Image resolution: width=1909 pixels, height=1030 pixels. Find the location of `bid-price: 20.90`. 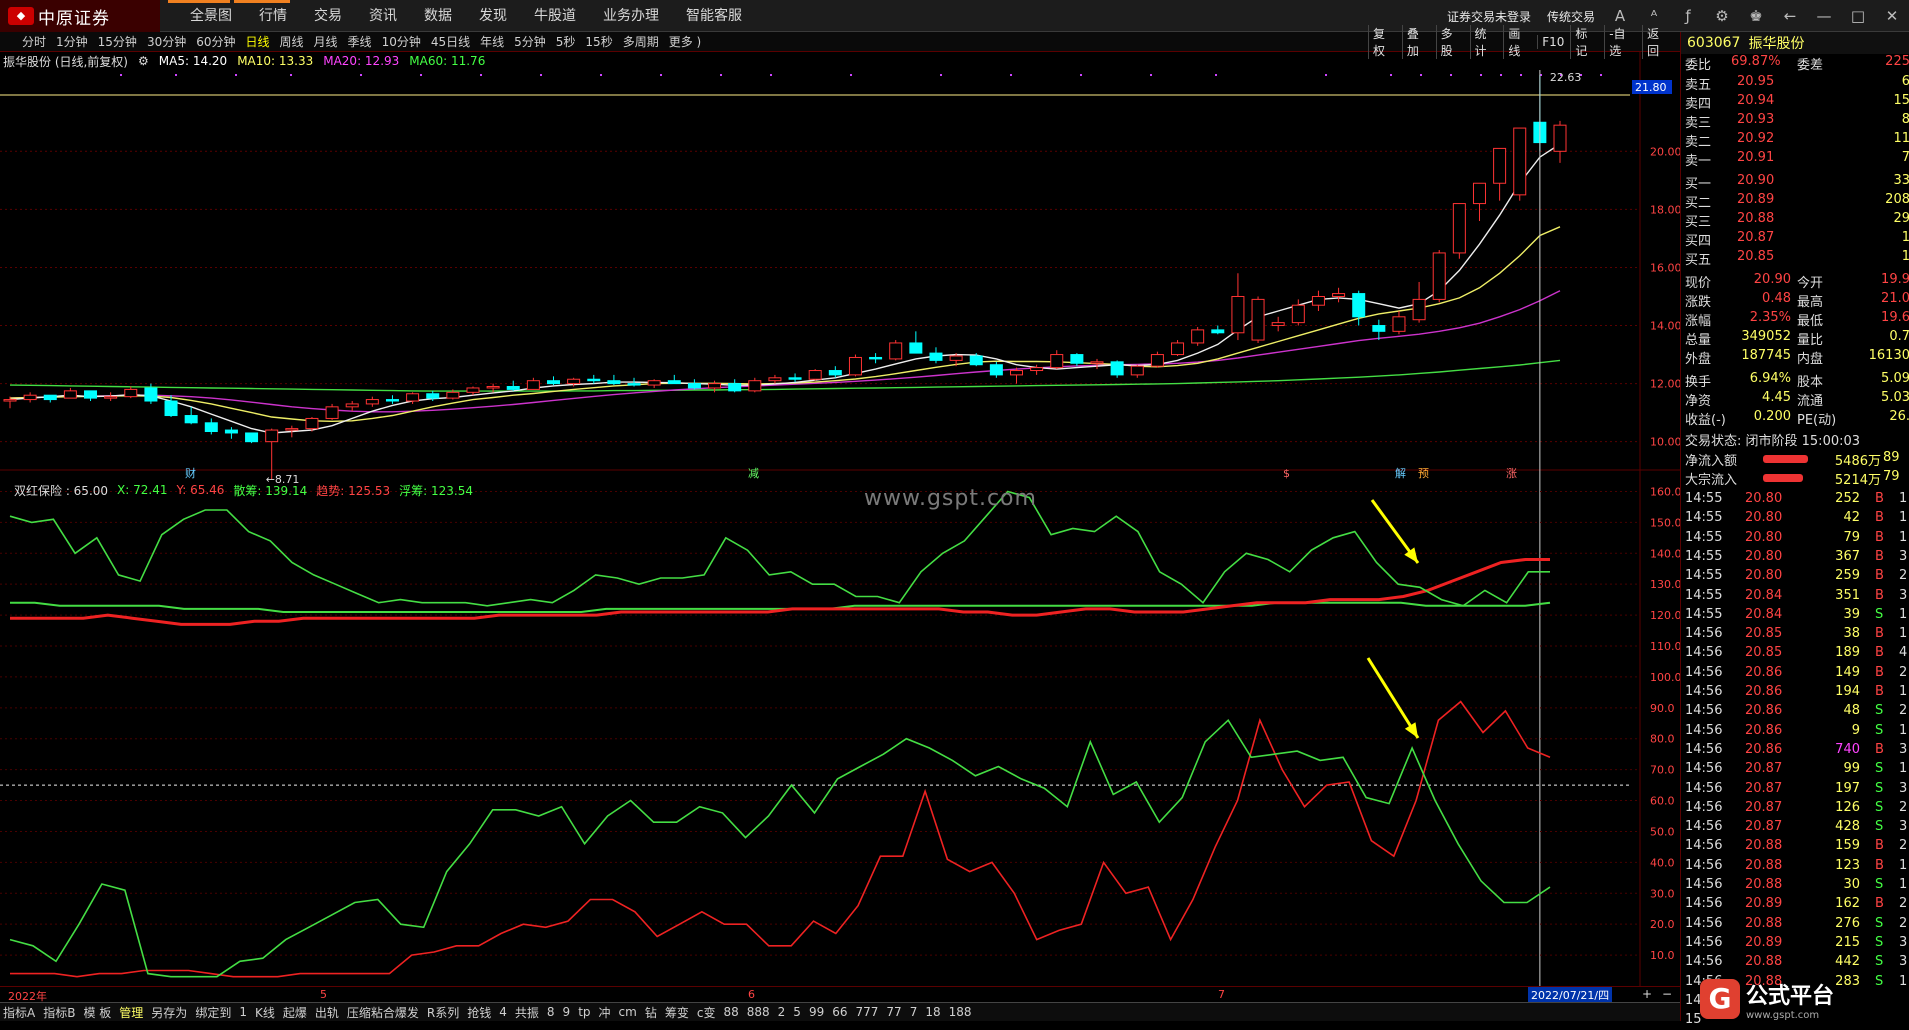

bid-price: 20.90 is located at coordinates (1756, 180).